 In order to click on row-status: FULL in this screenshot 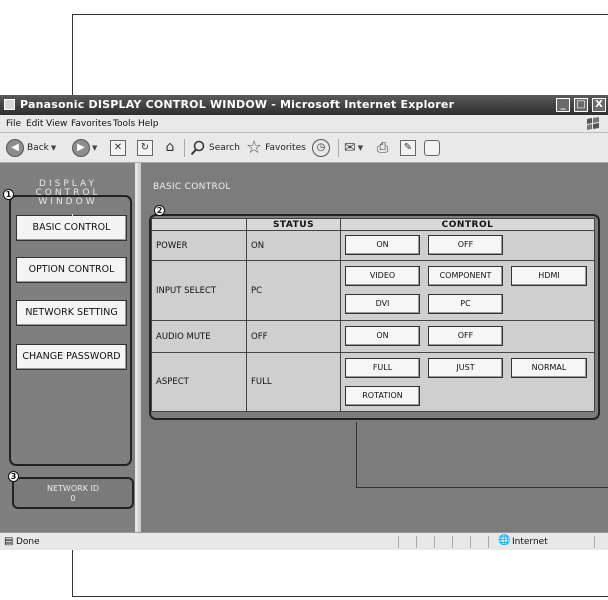, I will do `click(293, 382)`.